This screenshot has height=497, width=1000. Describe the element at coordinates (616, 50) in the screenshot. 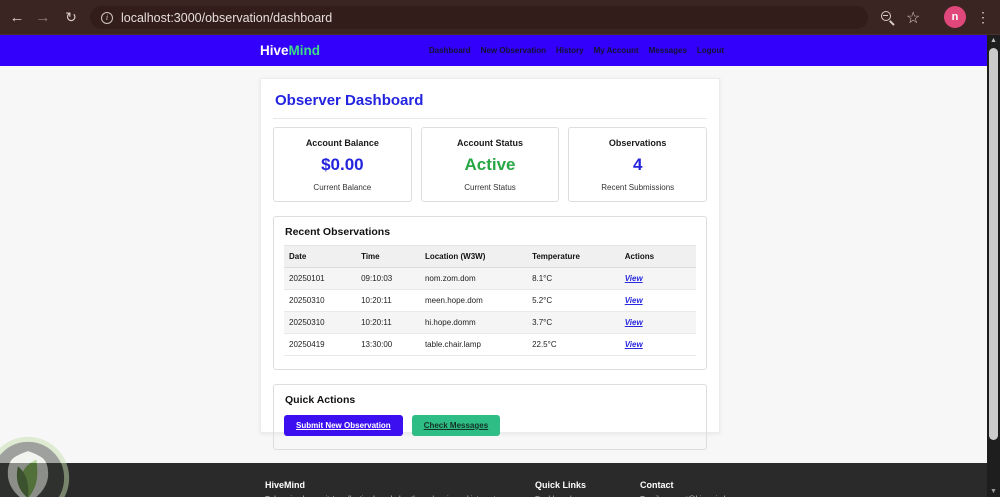

I see `nav-link-my-account: My Account` at that location.